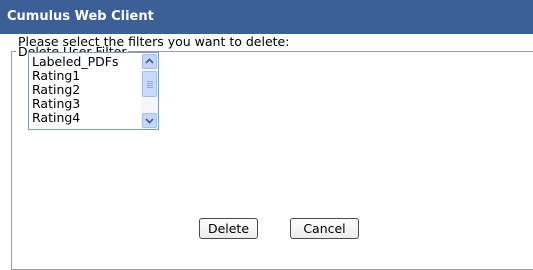 The image size is (533, 270). What do you see at coordinates (87, 76) in the screenshot?
I see `filter-option: Rating1` at bounding box center [87, 76].